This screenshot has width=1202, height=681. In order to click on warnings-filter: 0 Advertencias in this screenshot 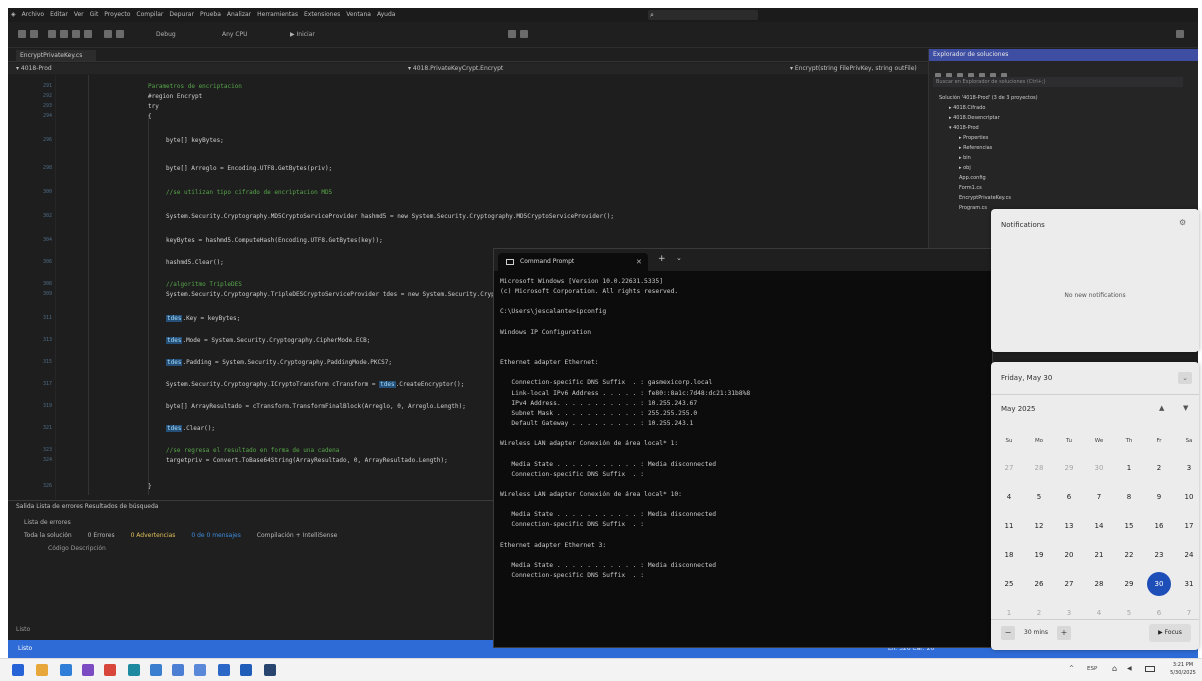, I will do `click(153, 535)`.